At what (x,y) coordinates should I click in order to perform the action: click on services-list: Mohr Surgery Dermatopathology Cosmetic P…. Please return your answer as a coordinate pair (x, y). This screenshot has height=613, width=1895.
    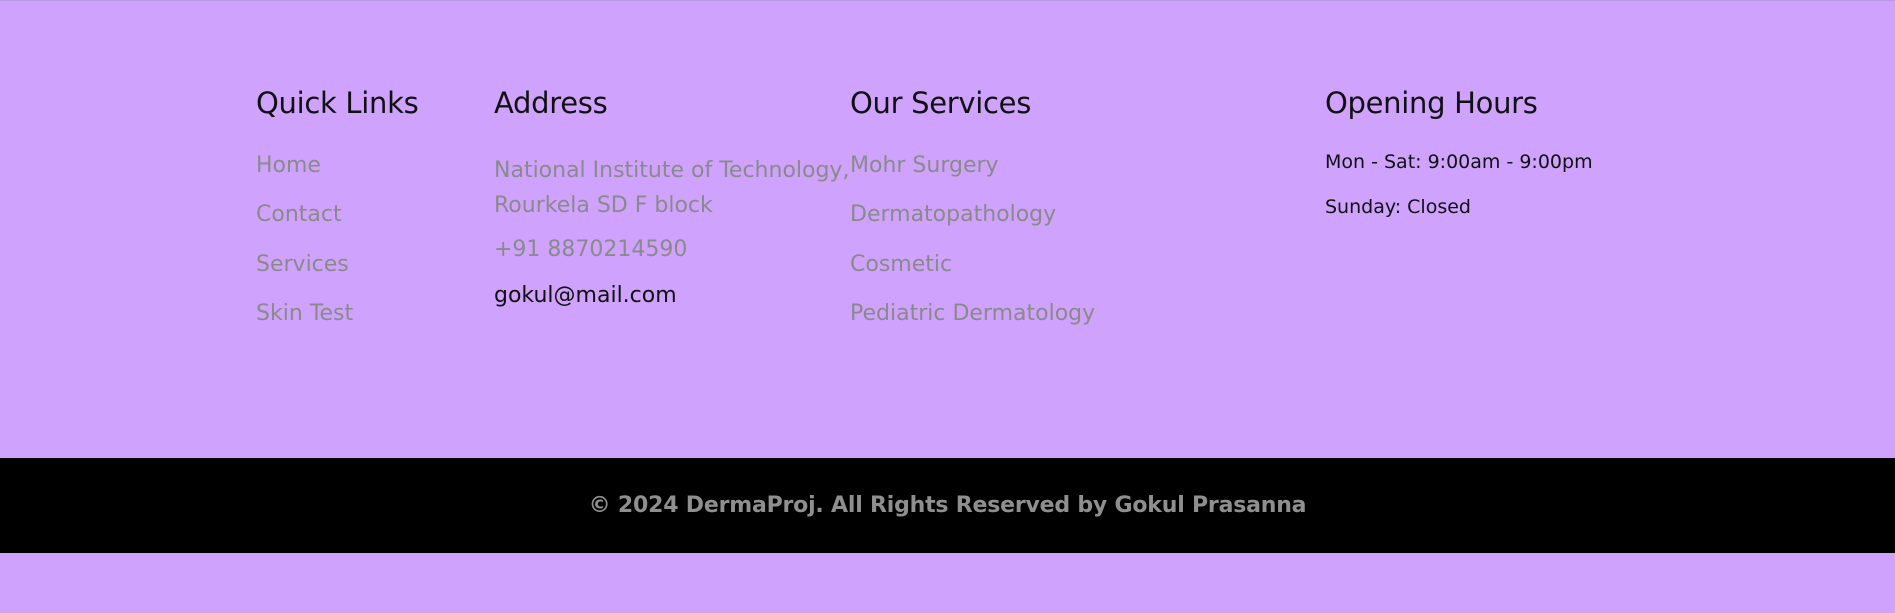
    Looking at the image, I should click on (972, 240).